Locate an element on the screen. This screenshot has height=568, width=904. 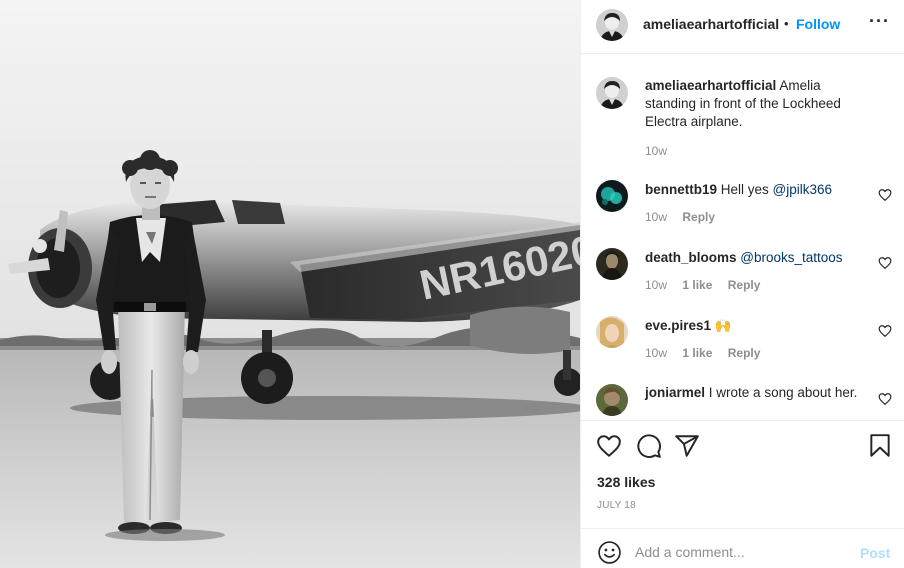
comment-username: eve.pires1 is located at coordinates (678, 325).